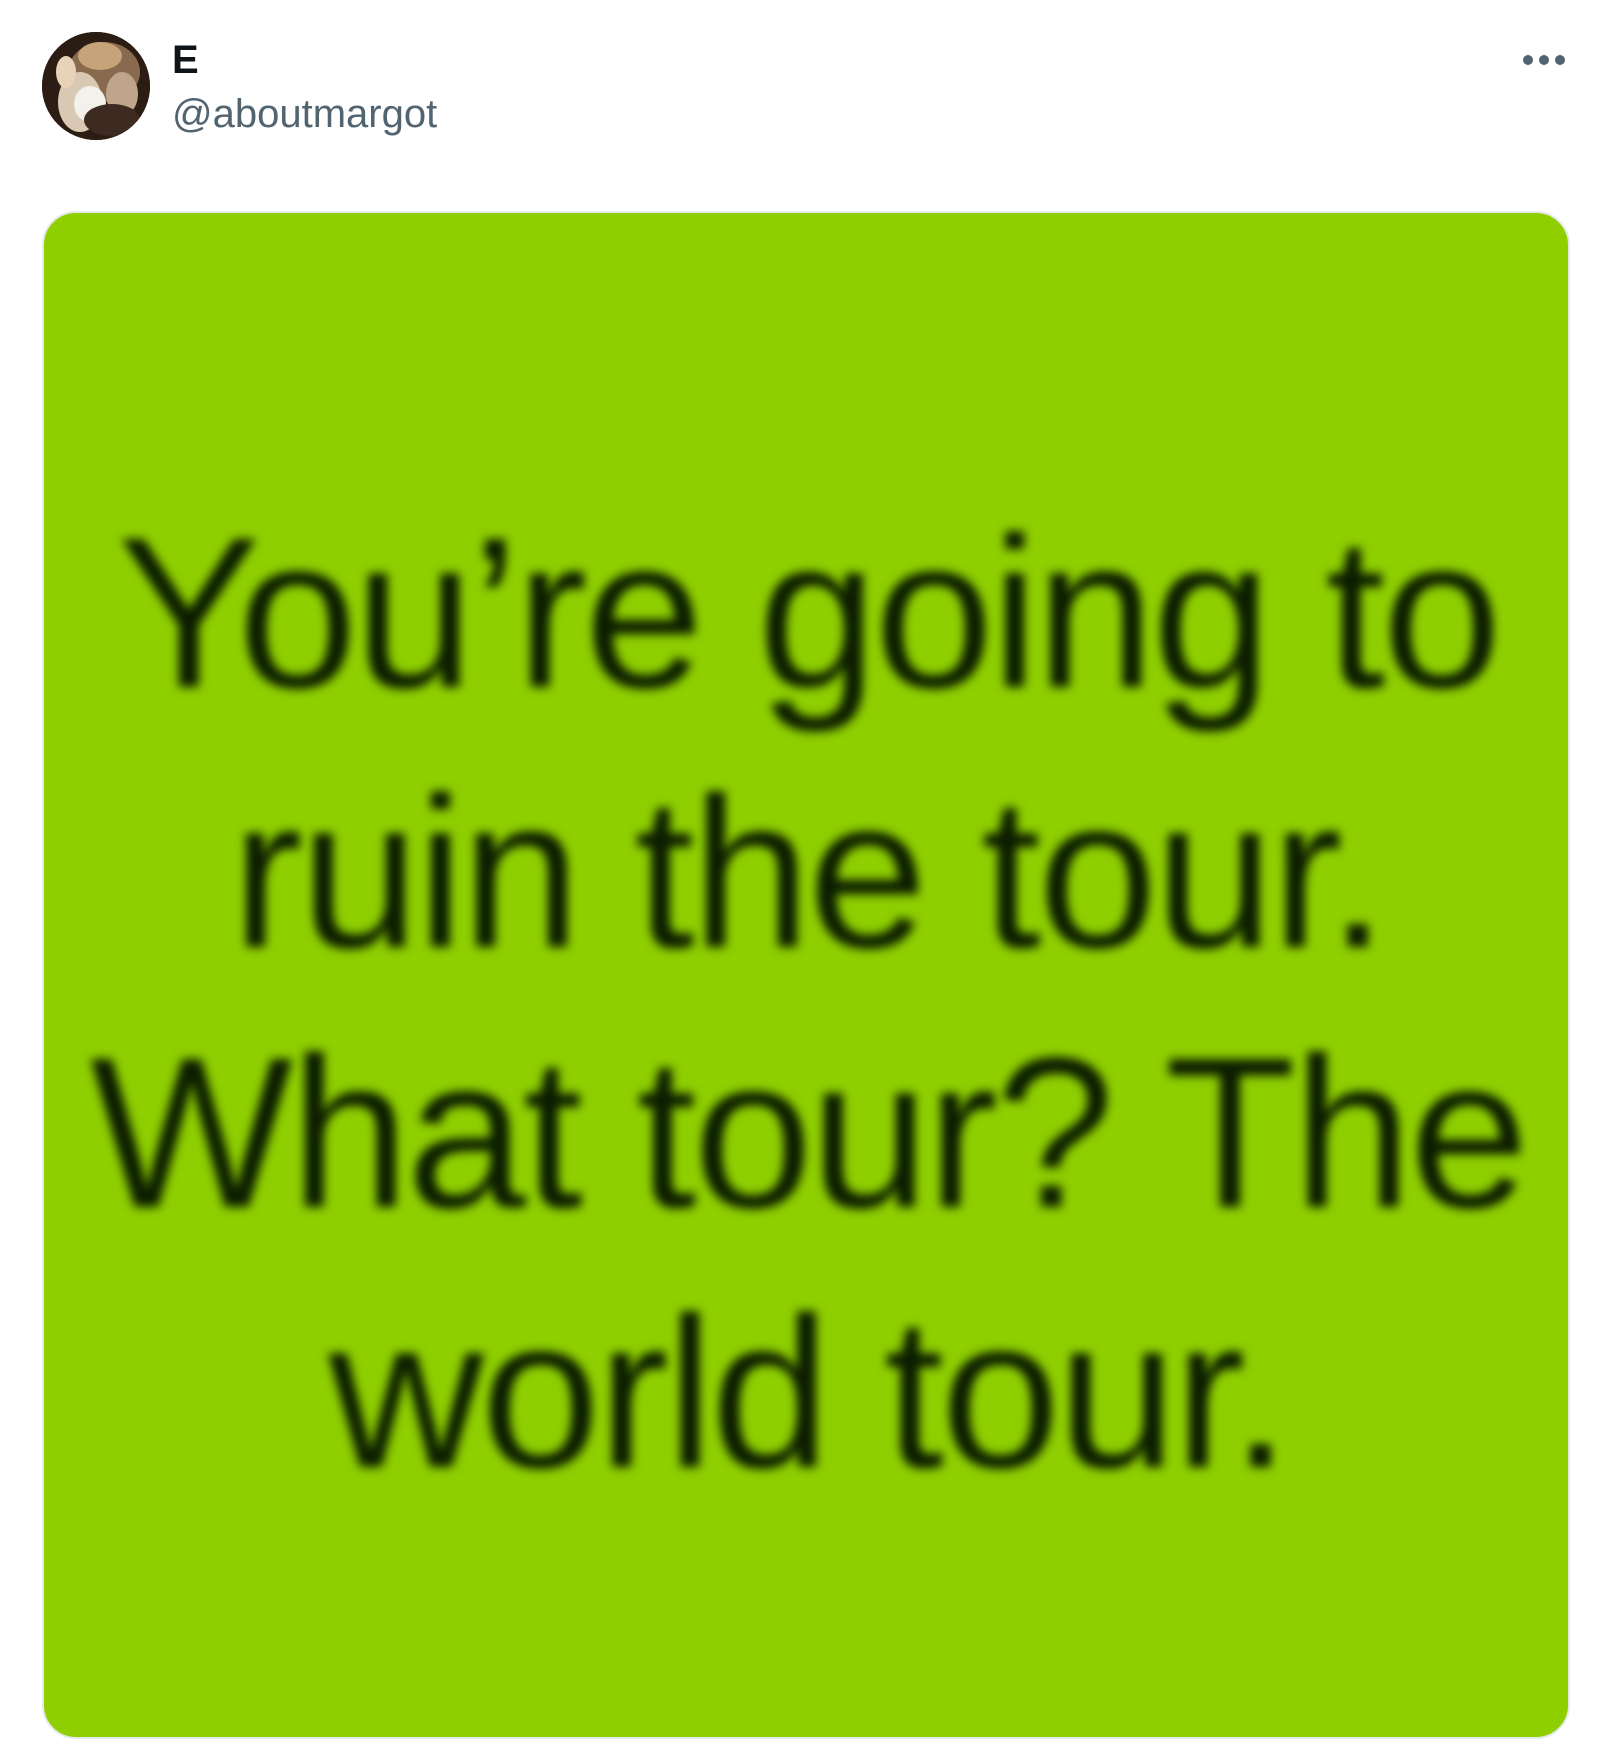 The width and height of the screenshot is (1600, 1758). I want to click on ellipsis-icon, so click(1544, 60).